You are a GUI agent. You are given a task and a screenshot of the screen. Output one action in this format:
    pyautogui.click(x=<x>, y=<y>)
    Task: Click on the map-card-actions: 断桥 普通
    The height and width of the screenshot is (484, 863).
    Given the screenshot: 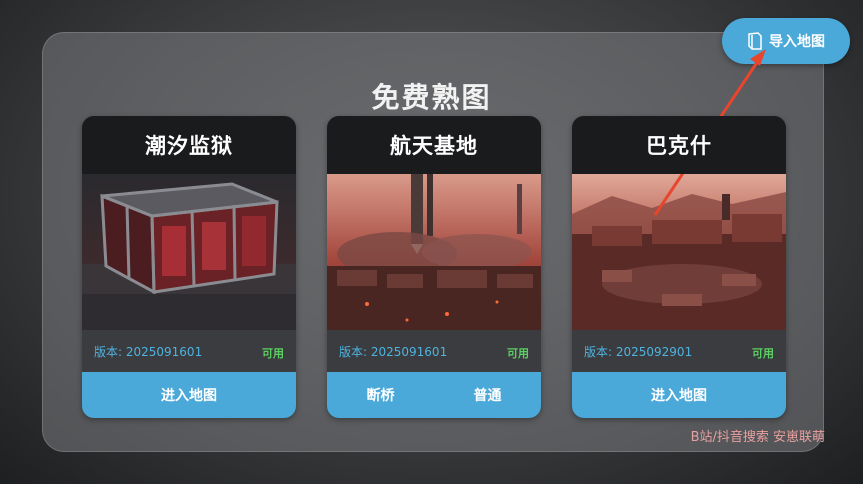 What is the action you would take?
    pyautogui.click(x=434, y=395)
    